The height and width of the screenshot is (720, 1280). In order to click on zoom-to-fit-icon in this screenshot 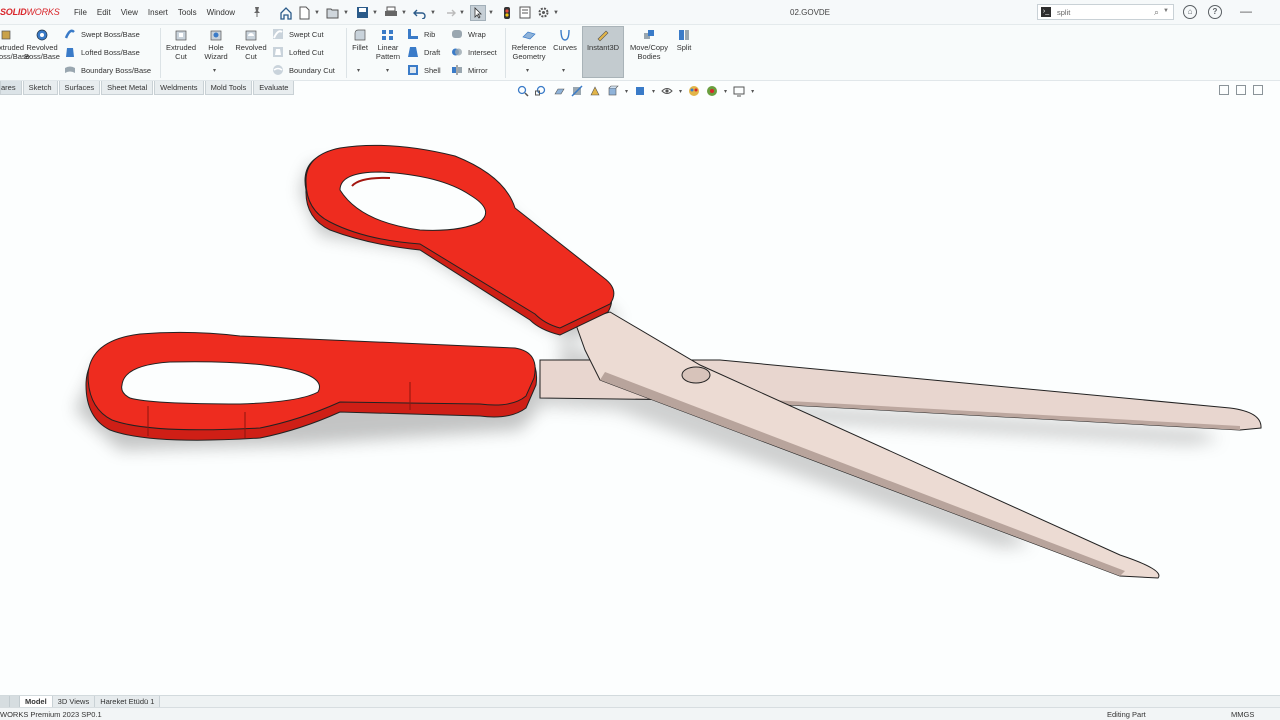, I will do `click(523, 91)`.